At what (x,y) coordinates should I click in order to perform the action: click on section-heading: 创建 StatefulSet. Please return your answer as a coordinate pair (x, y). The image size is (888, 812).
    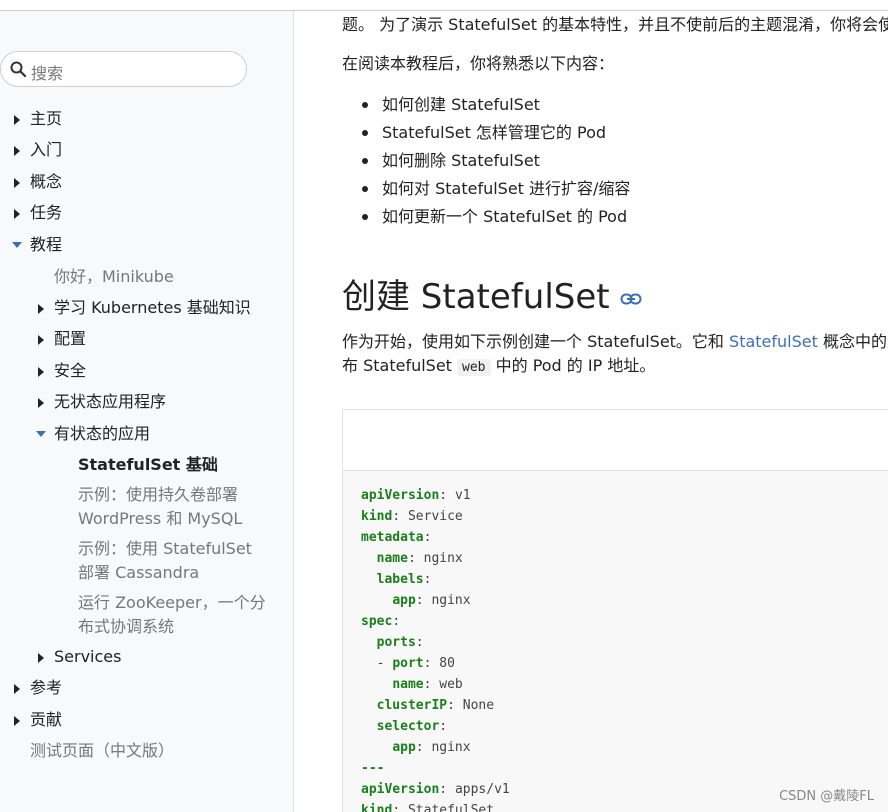
    Looking at the image, I should click on (492, 297).